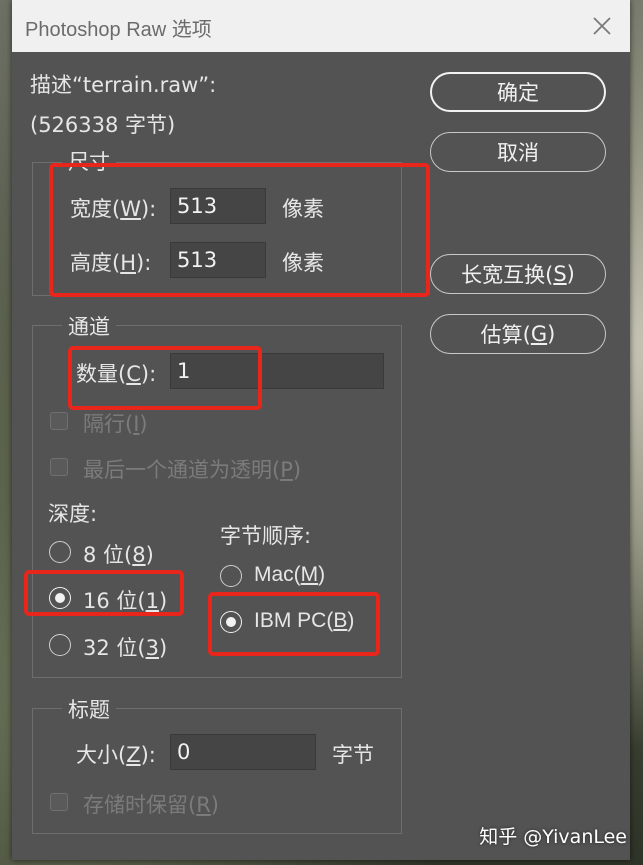 This screenshot has width=643, height=865. What do you see at coordinates (321, 26) in the screenshot?
I see `title-bar: Photoshop Raw 选项` at bounding box center [321, 26].